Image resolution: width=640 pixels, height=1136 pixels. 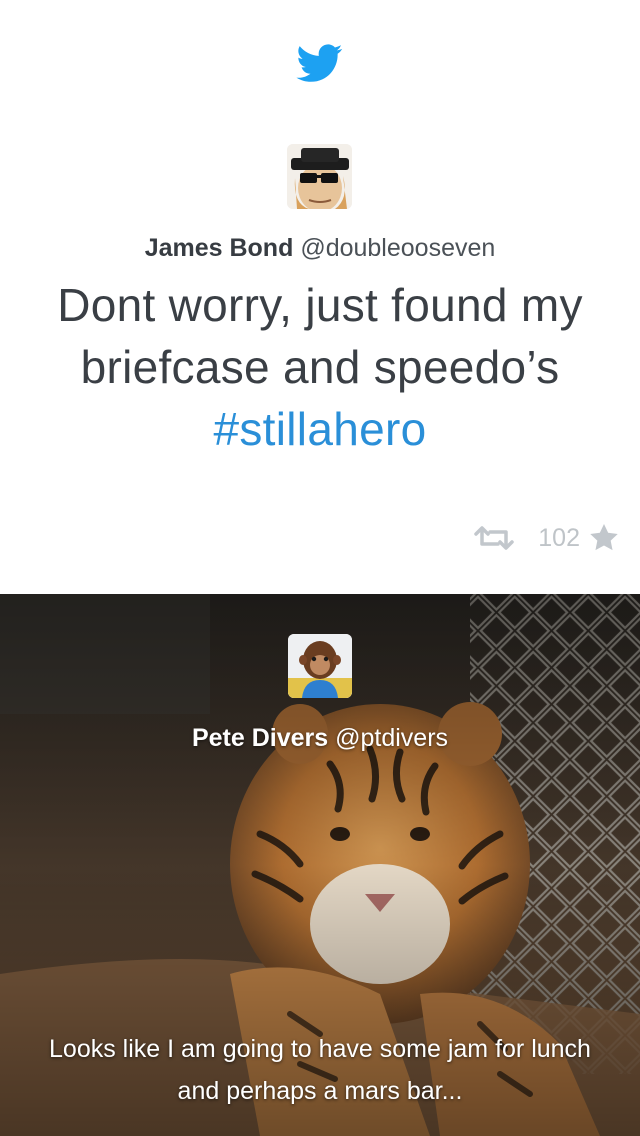 What do you see at coordinates (219, 248) in the screenshot?
I see `author-name: James Bond` at bounding box center [219, 248].